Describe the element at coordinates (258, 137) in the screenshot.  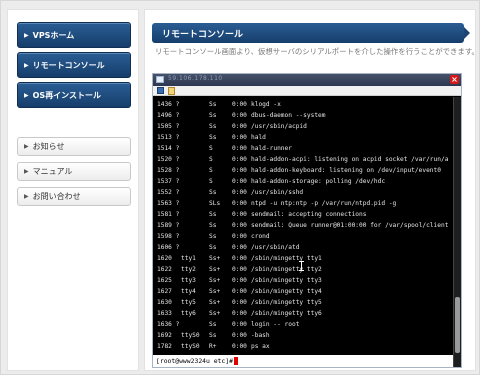
I see `terminal-cmd: hald` at that location.